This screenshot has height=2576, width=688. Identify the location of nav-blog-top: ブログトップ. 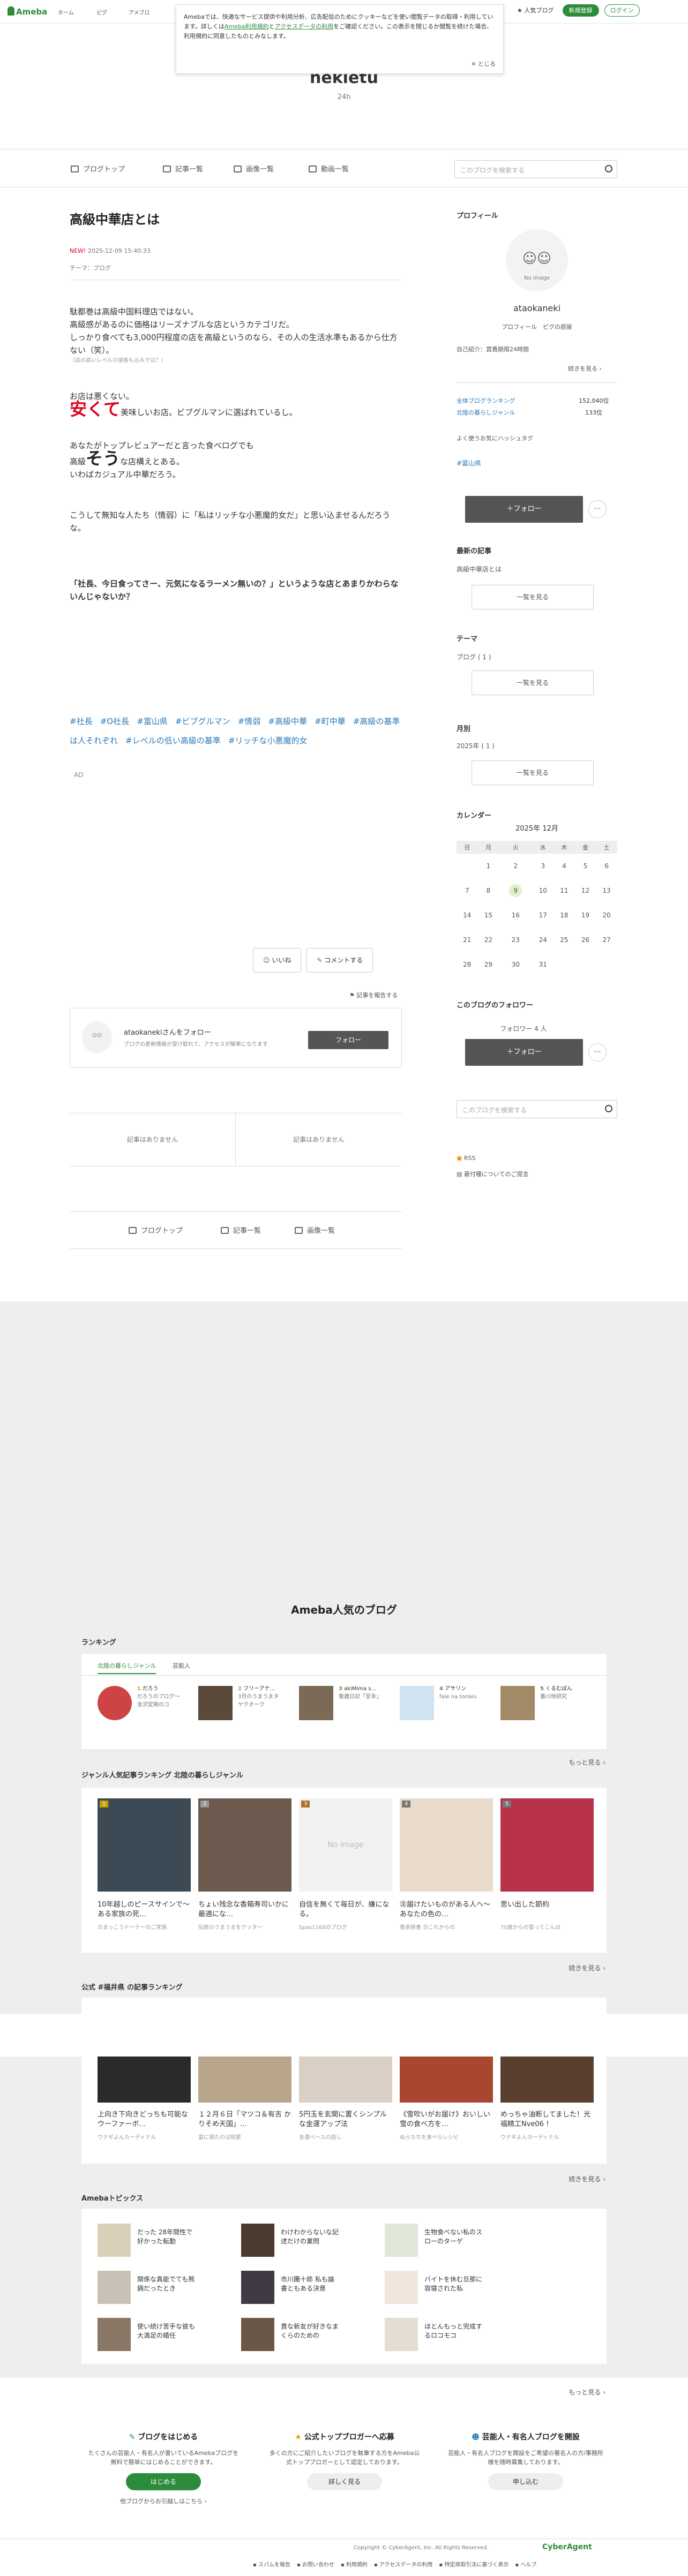
(98, 168).